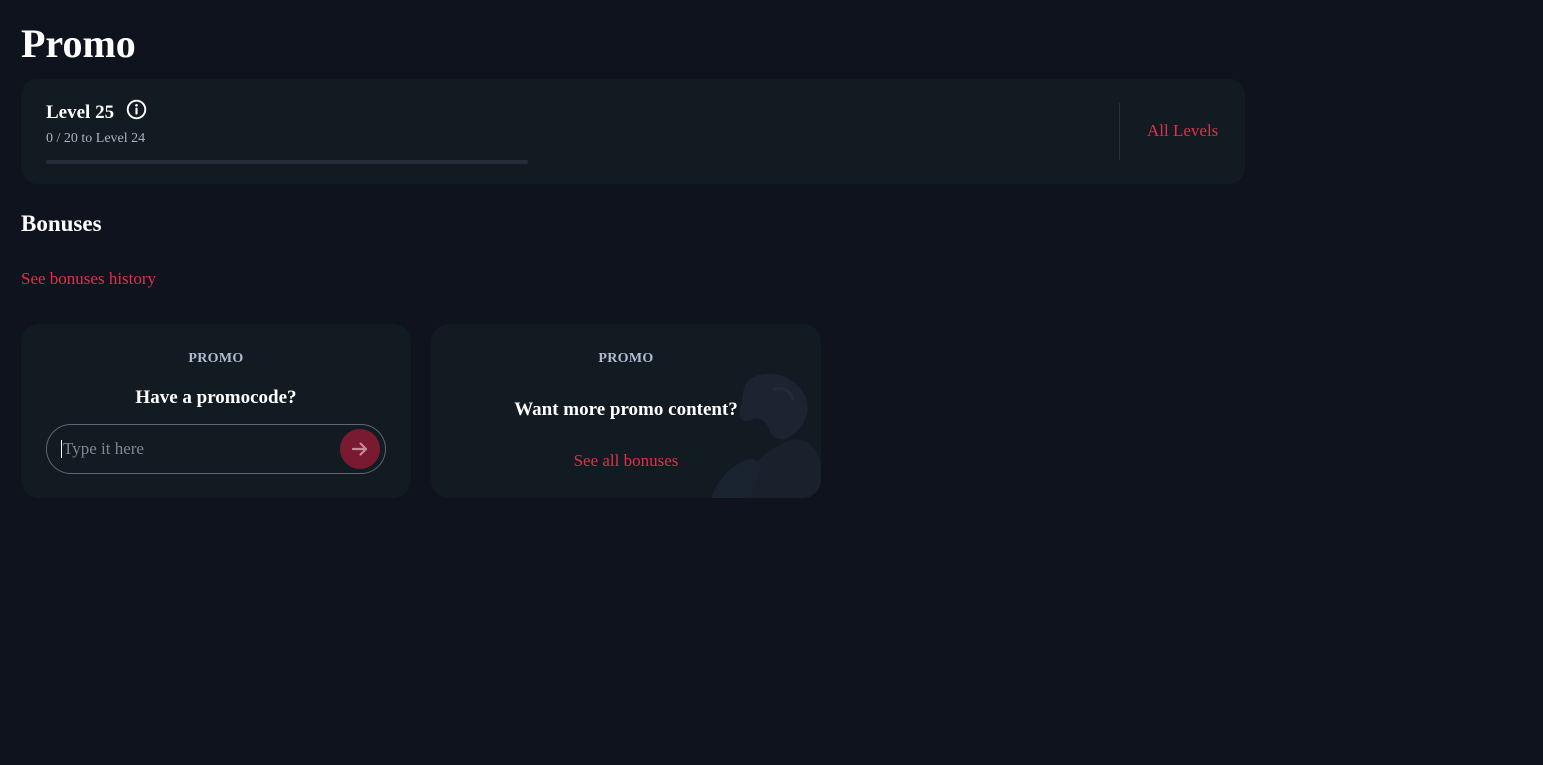 Image resolution: width=1543 pixels, height=765 pixels. What do you see at coordinates (96, 138) in the screenshot?
I see `level-progress-text: 0 / 20 to Level 24` at bounding box center [96, 138].